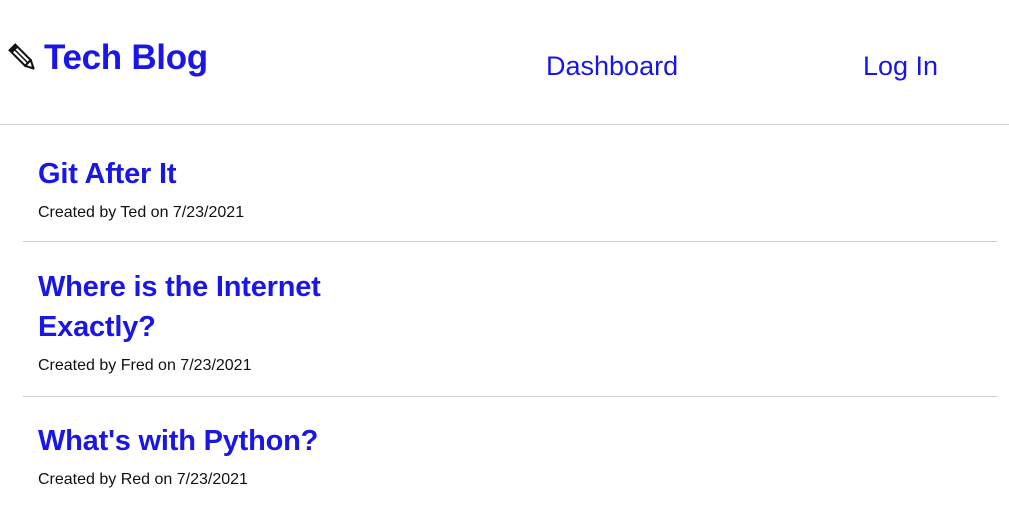 The height and width of the screenshot is (531, 1009). I want to click on post-meta: Created by Fred on 7/23/2021, so click(145, 365).